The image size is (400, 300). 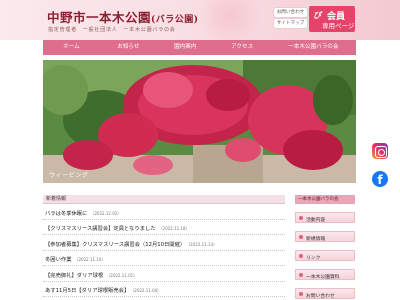 I want to click on header-rose-decoration, so click(x=230, y=20).